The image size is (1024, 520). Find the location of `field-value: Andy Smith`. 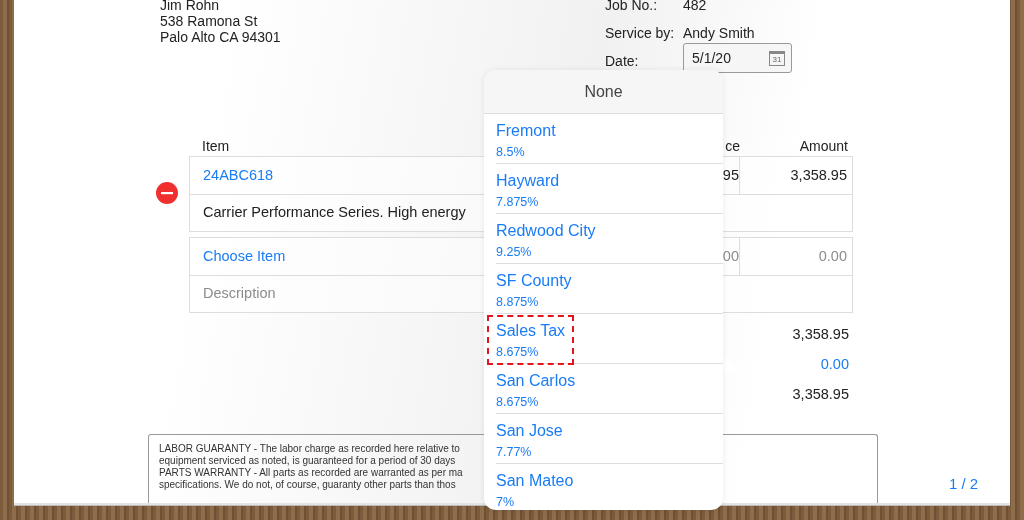

field-value: Andy Smith is located at coordinates (719, 34).